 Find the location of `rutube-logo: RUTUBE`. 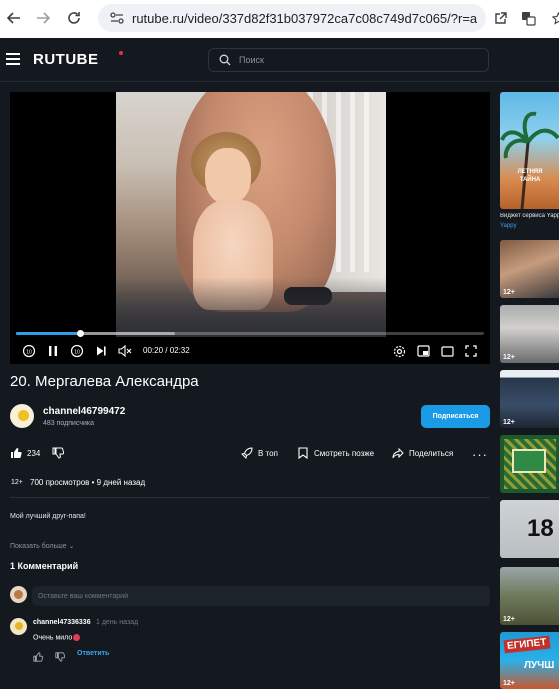

rutube-logo: RUTUBE is located at coordinates (66, 59).